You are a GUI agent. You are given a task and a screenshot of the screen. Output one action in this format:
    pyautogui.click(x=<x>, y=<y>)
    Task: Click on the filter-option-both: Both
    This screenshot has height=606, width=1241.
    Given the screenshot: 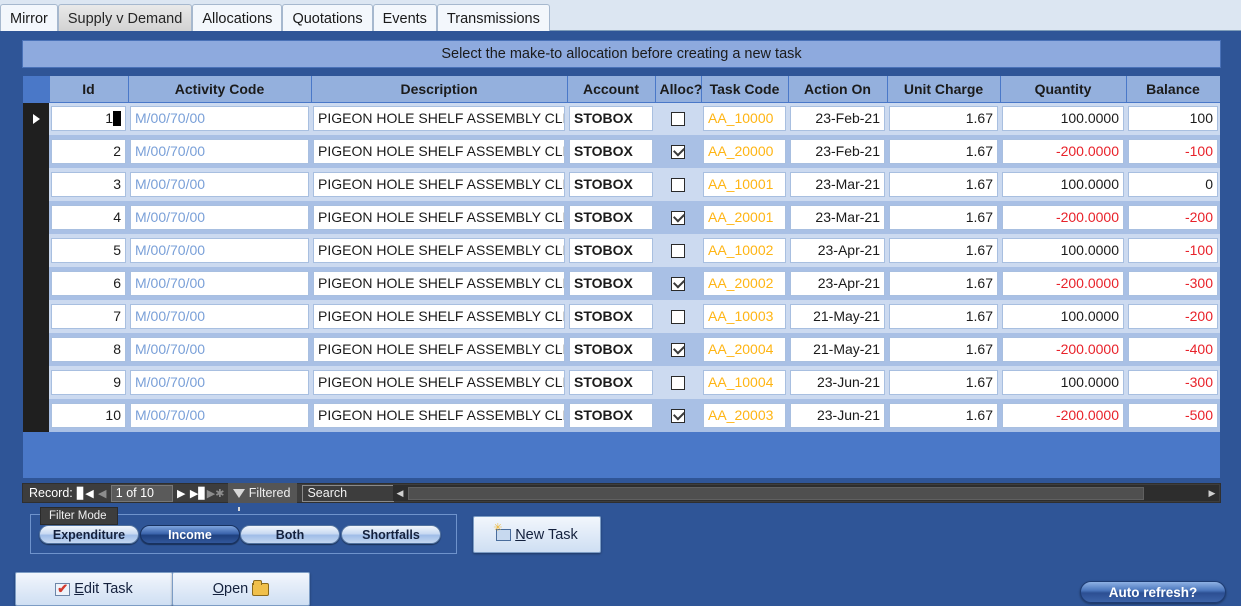 What is the action you would take?
    pyautogui.click(x=290, y=534)
    